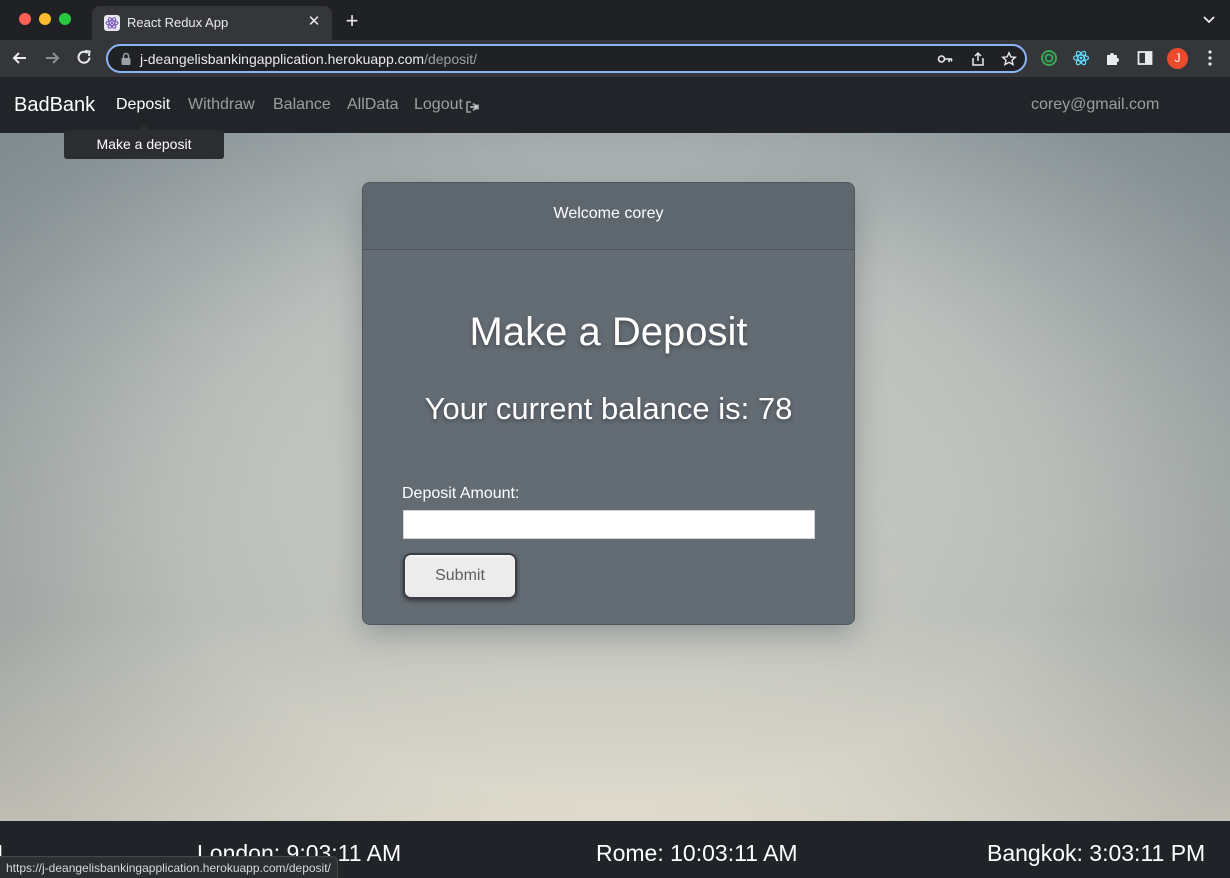 This screenshot has height=878, width=1230. Describe the element at coordinates (978, 59) in the screenshot. I see `share-icon` at that location.